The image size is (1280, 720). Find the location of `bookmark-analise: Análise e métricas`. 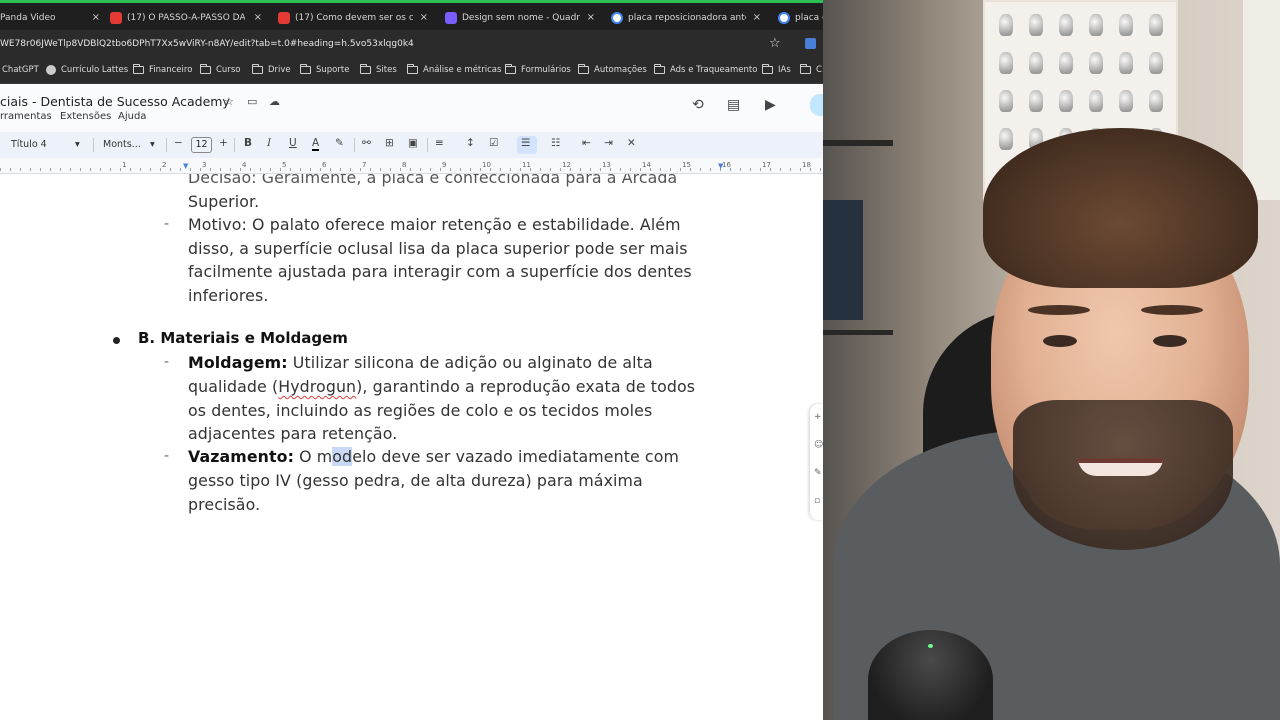

bookmark-analise: Análise e métricas is located at coordinates (454, 69).